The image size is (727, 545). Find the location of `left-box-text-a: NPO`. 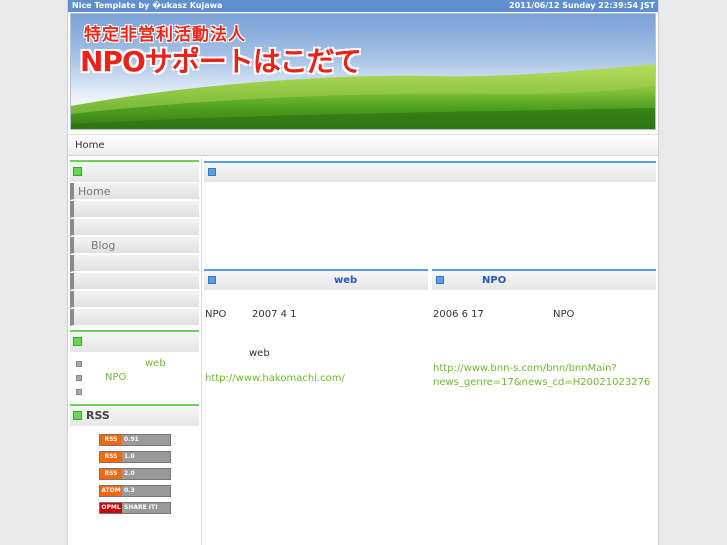

left-box-text-a: NPO is located at coordinates (216, 314).